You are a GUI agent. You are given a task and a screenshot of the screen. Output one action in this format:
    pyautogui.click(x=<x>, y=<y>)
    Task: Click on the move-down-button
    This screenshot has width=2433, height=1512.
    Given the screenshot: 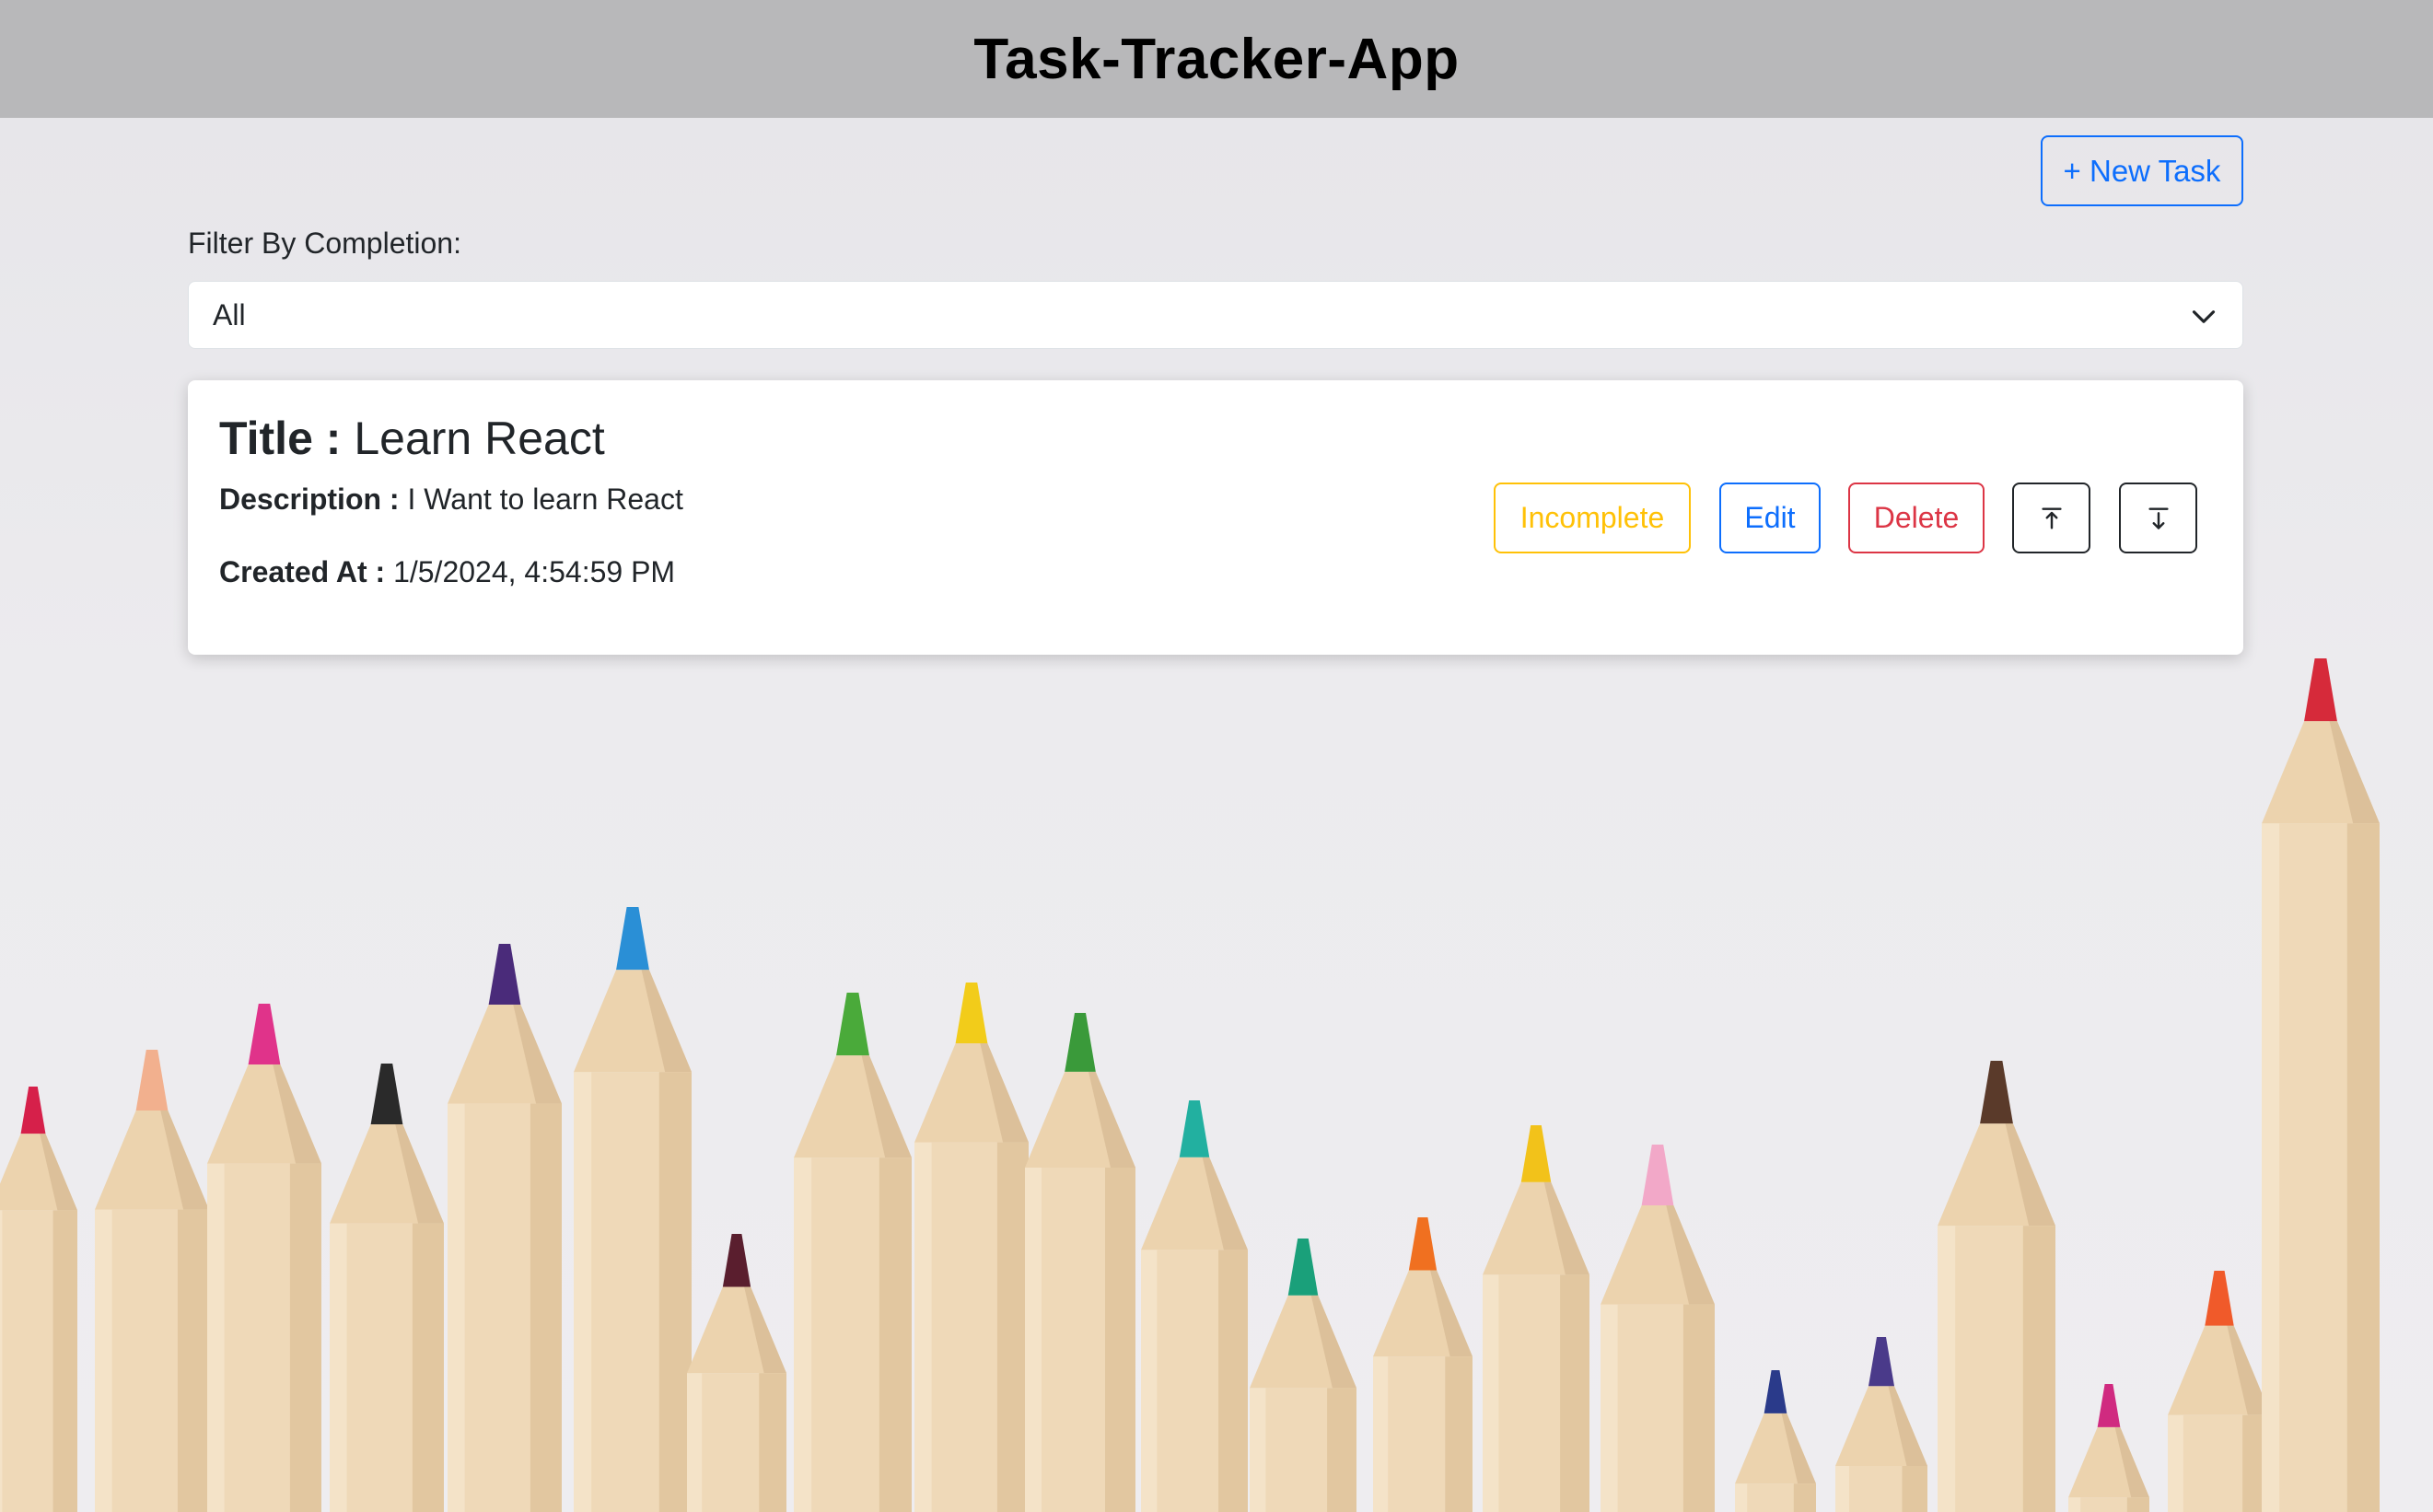 What is the action you would take?
    pyautogui.click(x=2158, y=518)
    